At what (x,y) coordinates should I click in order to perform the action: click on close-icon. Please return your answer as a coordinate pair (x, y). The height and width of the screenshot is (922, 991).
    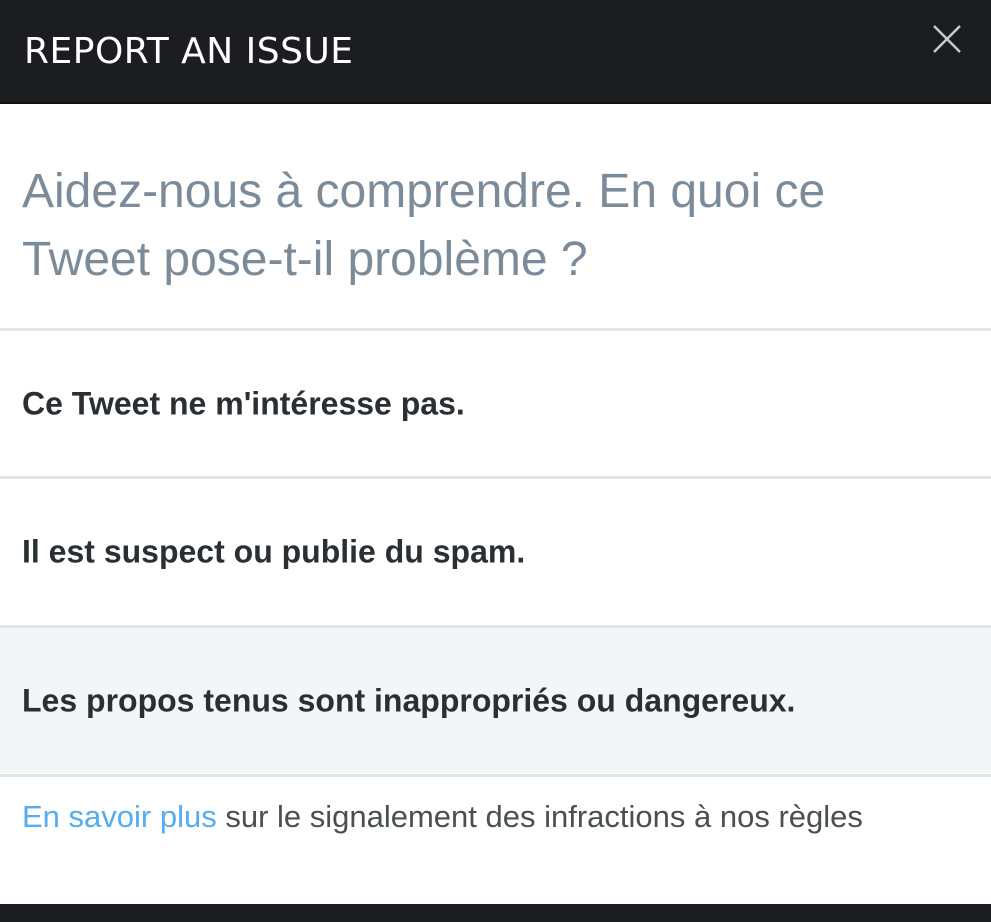
    Looking at the image, I should click on (947, 39).